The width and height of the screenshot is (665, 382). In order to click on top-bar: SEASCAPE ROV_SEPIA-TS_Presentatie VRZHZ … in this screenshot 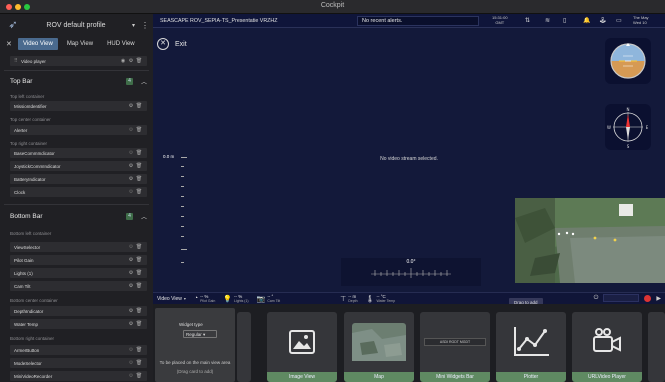, I will do `click(409, 21)`.